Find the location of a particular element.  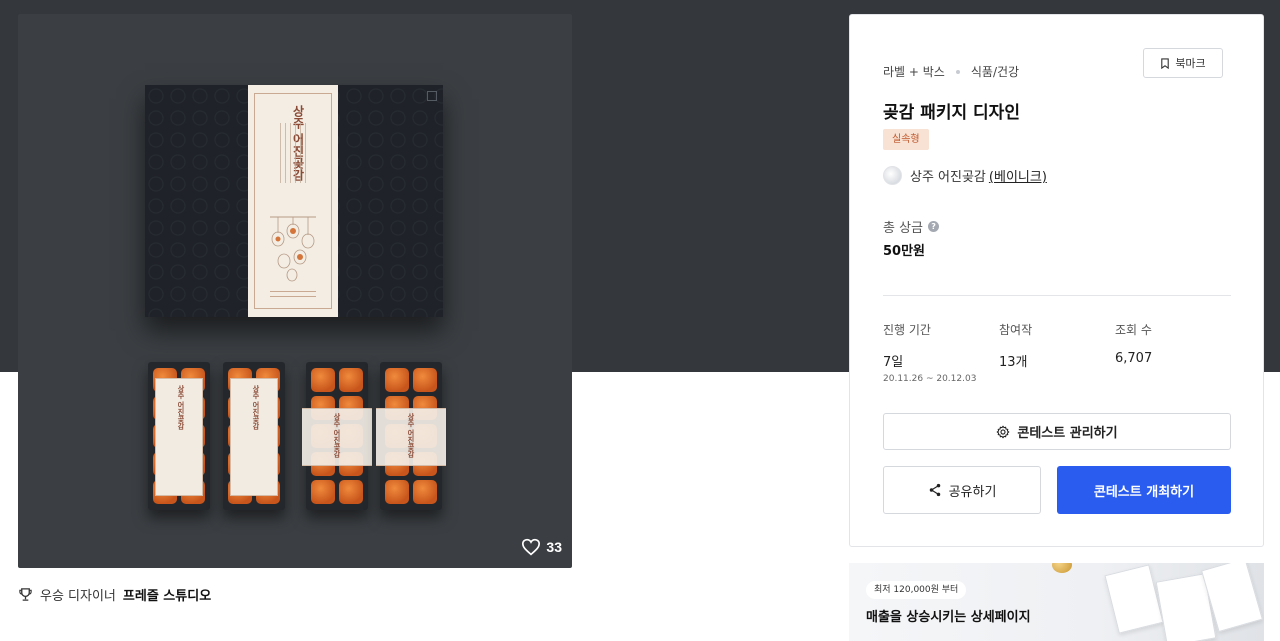

share-button: 공유하기 is located at coordinates (962, 490).